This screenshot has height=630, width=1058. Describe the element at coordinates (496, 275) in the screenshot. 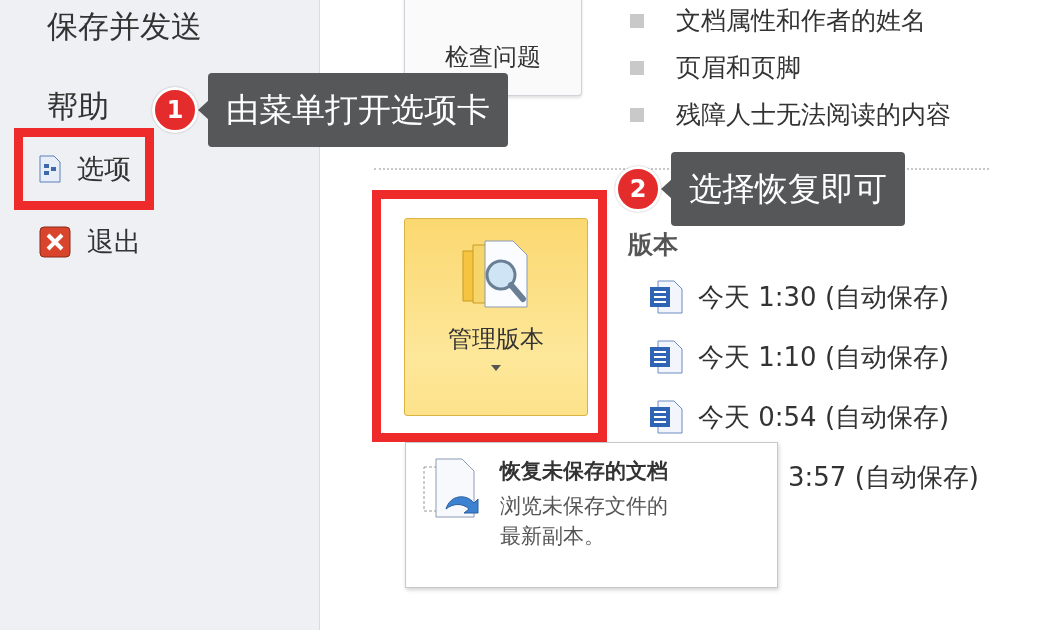

I see `documents-magnifier-icon` at that location.